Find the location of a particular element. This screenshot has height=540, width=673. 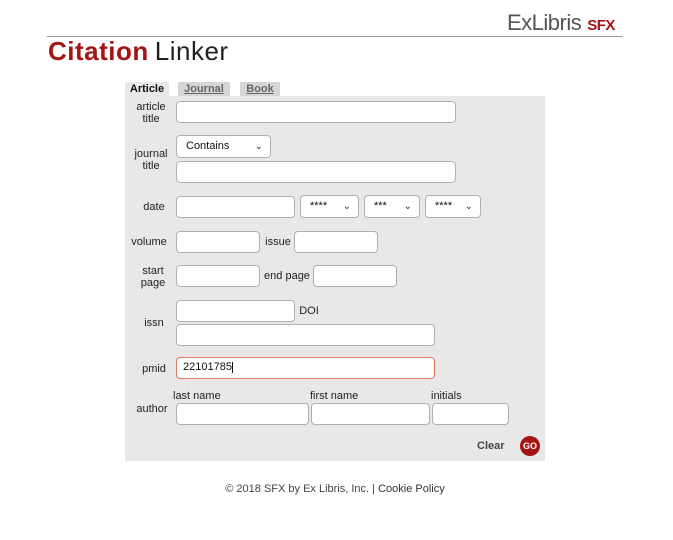

issn-label: issn is located at coordinates (154, 323).